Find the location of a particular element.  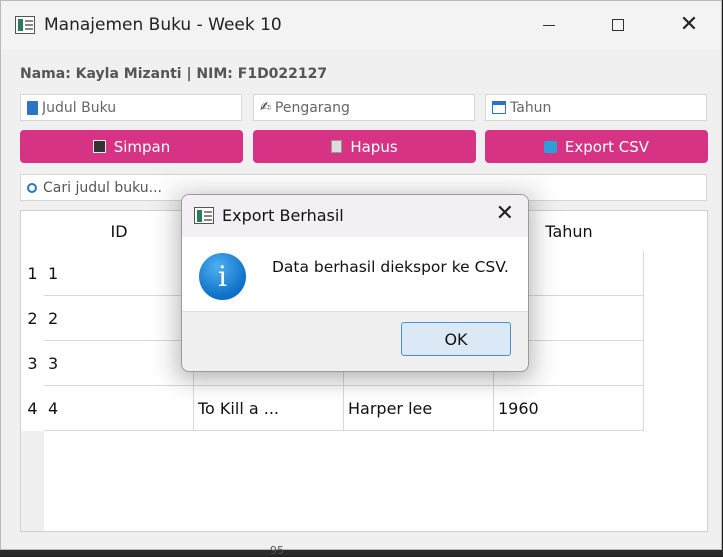

tahun-input is located at coordinates (606, 107).